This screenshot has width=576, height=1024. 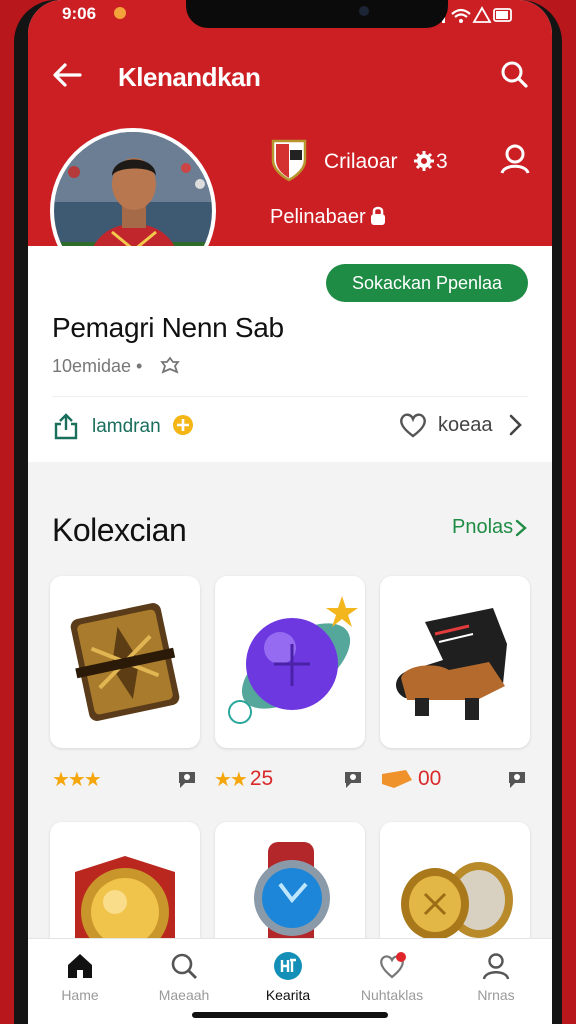 I want to click on card-pack-icon, so click(x=125, y=662).